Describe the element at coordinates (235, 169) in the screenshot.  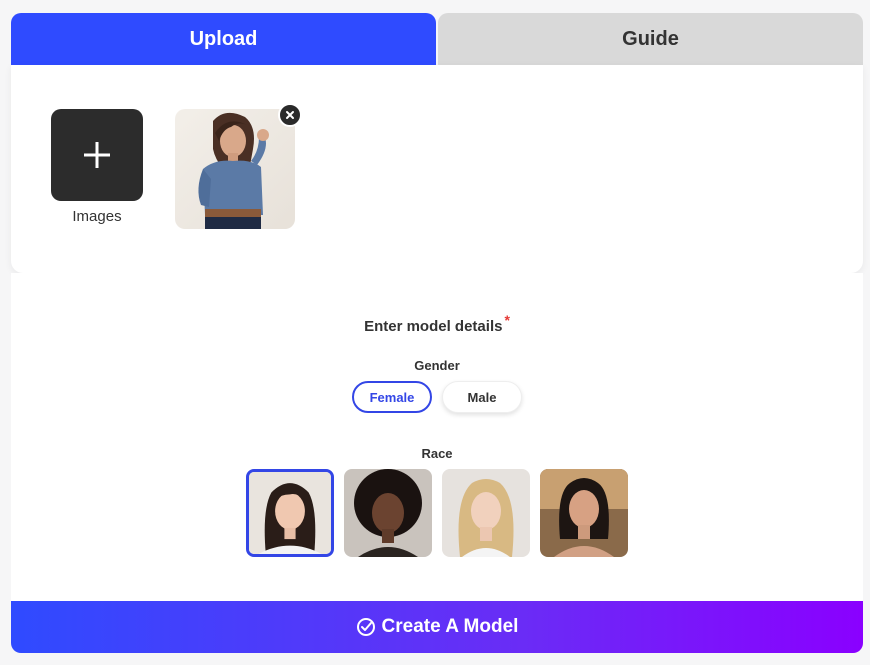
I see `uploaded-photo` at that location.